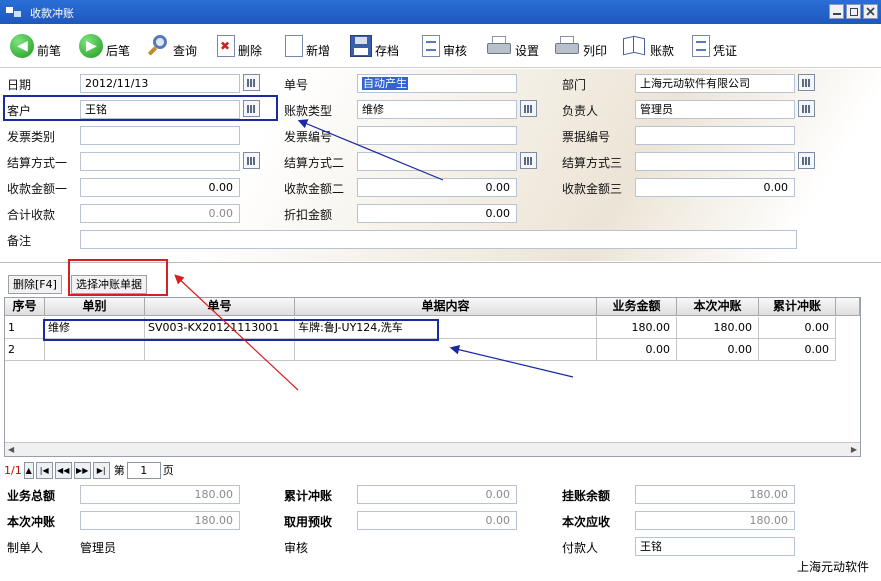 The image size is (881, 581). I want to click on pager: 1/1 ▲ |◀ ◀◀ ▶▶ ▶| 第 1 页, so click(89, 470).